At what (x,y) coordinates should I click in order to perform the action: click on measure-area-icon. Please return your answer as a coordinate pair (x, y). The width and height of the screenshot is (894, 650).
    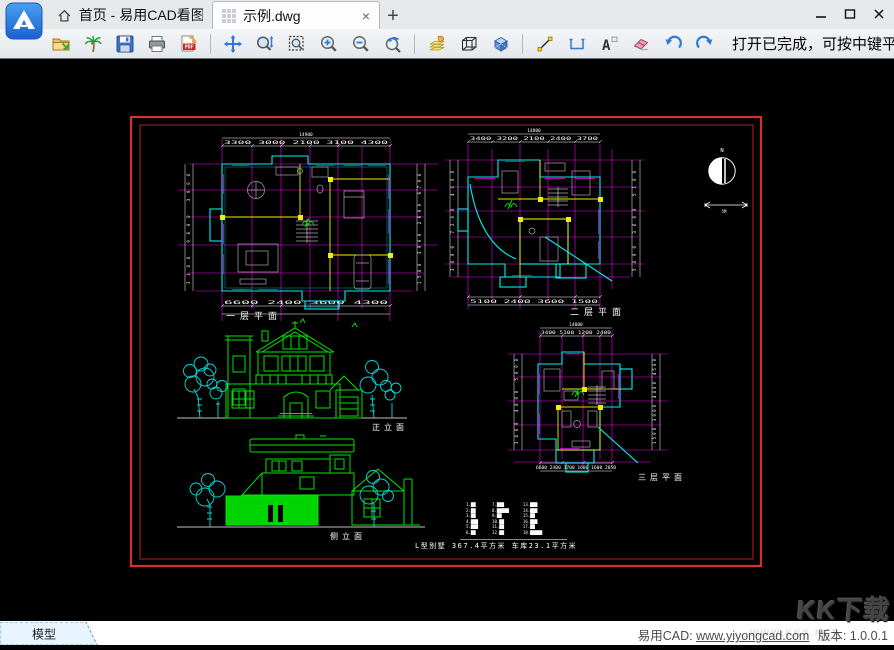
    Looking at the image, I should click on (576, 43).